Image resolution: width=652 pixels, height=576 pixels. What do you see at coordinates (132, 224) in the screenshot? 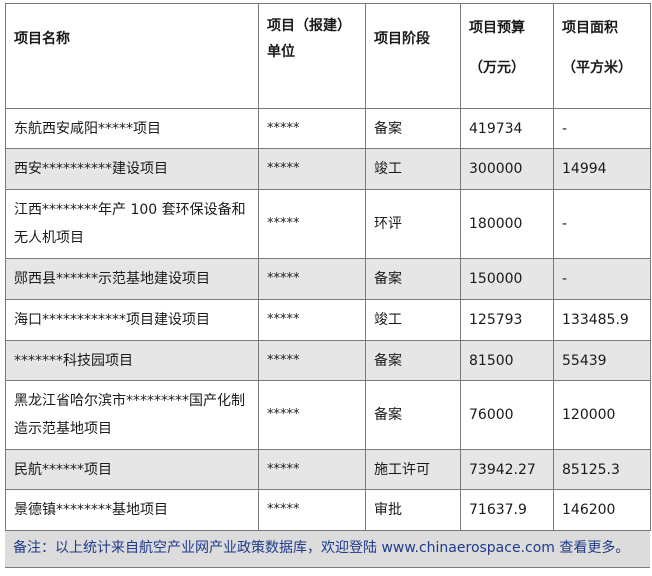
I see `cell-project-name: 江西********年产 100 套环保设备和无人机项目` at bounding box center [132, 224].